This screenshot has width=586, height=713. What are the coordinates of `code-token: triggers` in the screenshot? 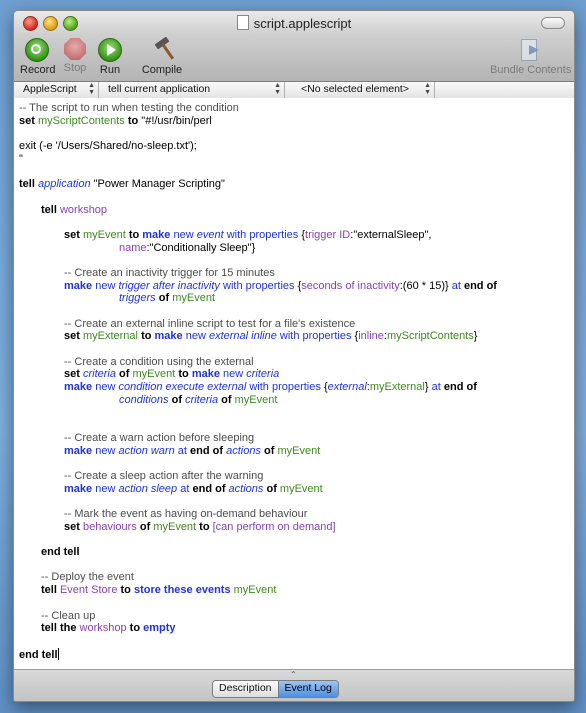 It's located at (137, 298).